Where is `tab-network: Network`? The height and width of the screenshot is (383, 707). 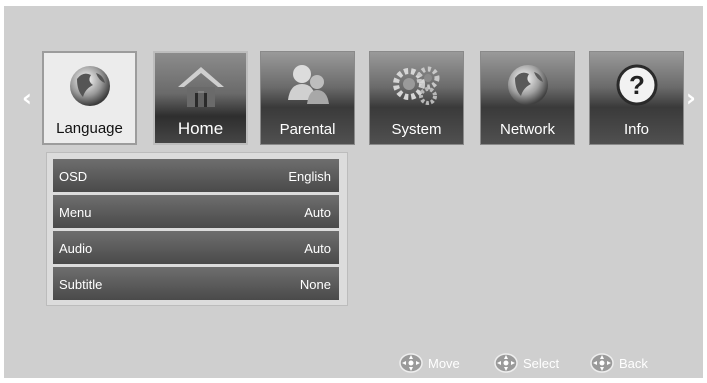
tab-network: Network is located at coordinates (527, 98).